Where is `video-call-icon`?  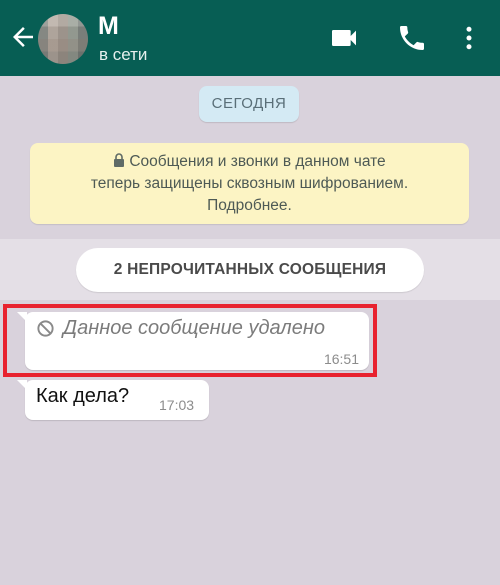 video-call-icon is located at coordinates (344, 38).